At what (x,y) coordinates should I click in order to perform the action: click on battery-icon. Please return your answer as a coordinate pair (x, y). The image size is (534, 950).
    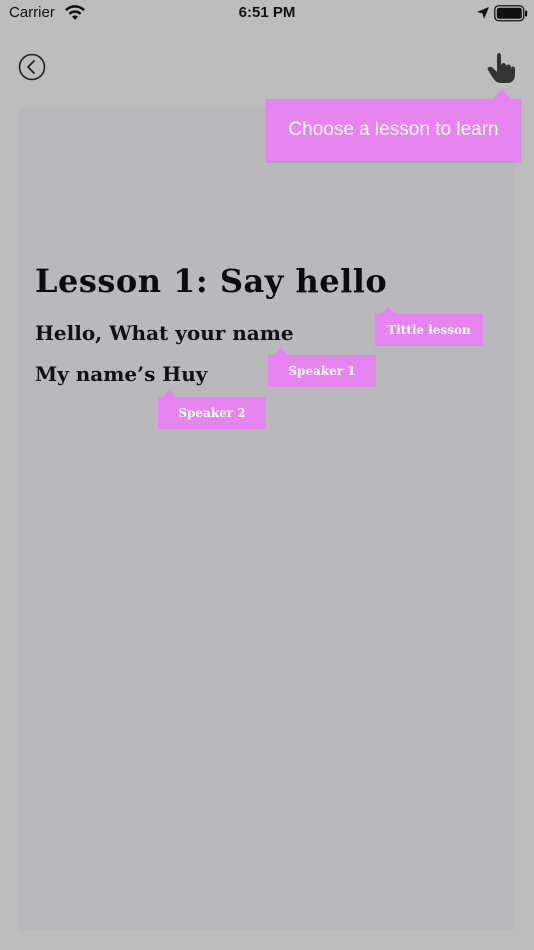
    Looking at the image, I should click on (511, 13).